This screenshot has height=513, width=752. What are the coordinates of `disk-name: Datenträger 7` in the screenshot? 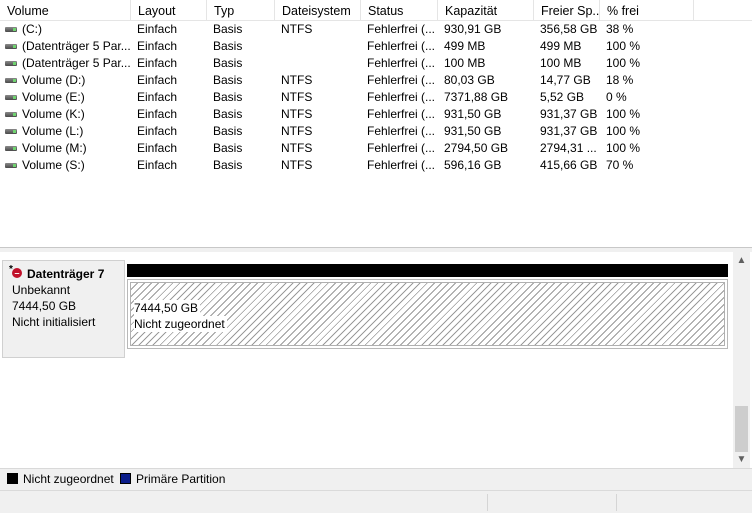 It's located at (66, 274).